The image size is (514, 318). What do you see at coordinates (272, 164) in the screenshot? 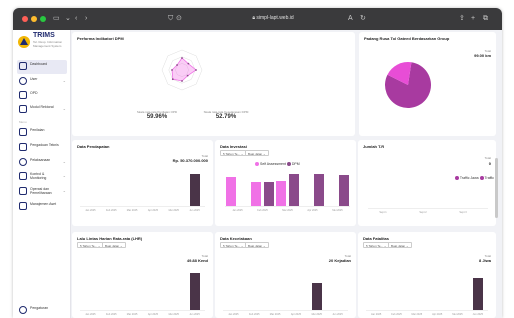
I see `legend-label: Self Assessment` at bounding box center [272, 164].